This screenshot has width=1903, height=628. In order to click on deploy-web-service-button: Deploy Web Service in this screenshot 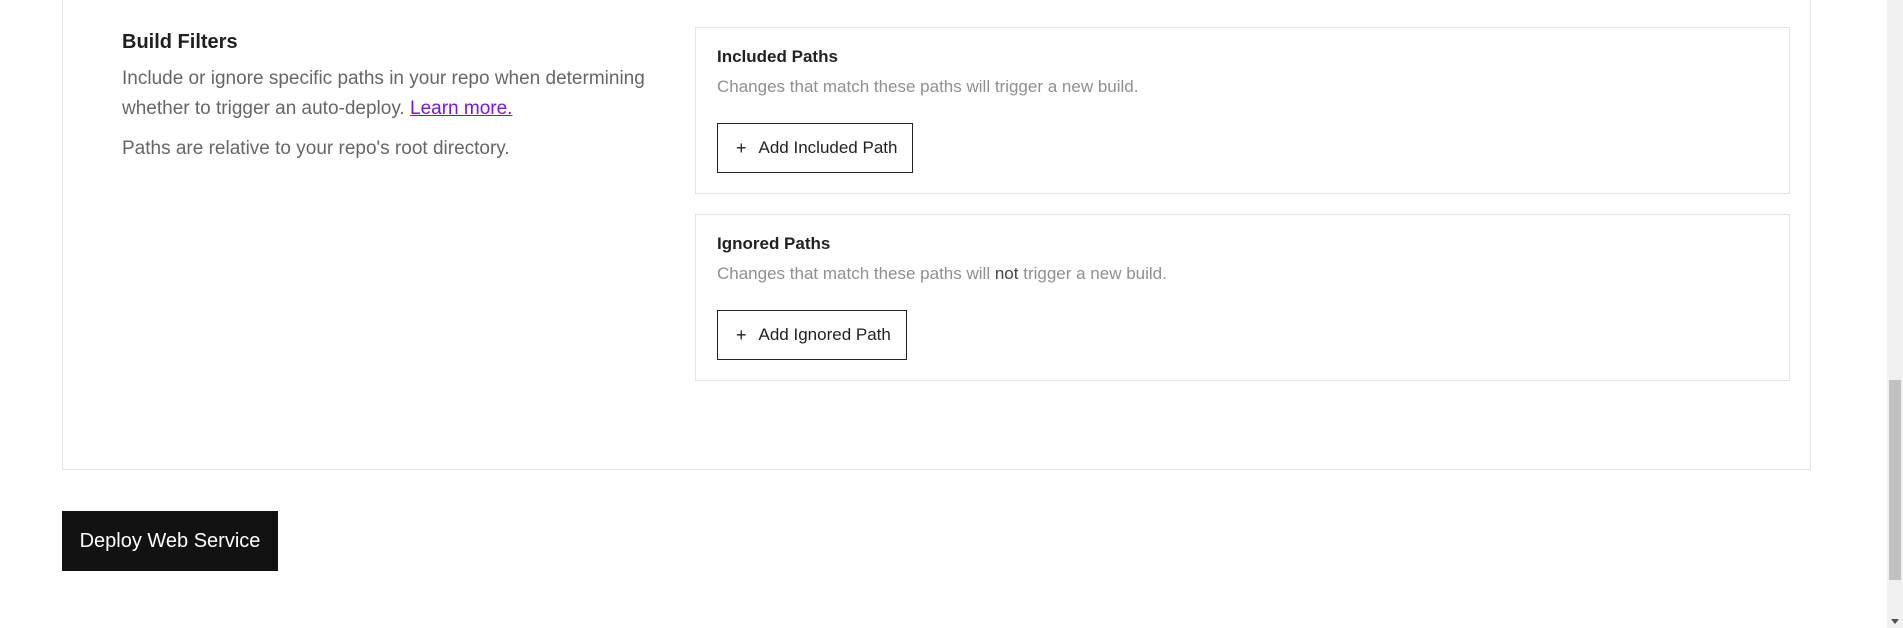, I will do `click(170, 541)`.